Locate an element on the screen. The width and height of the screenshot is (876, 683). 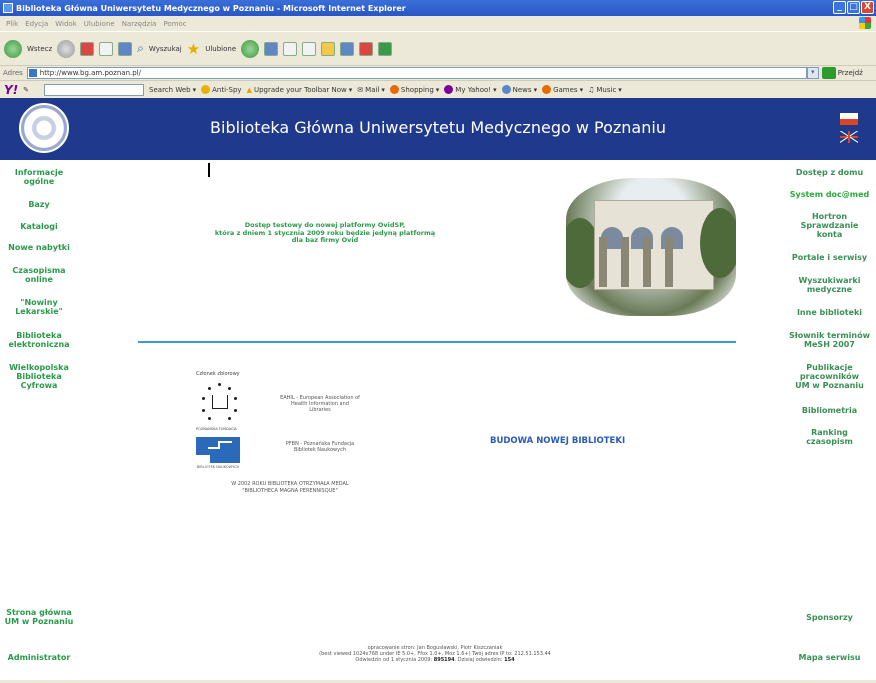
research-icon is located at coordinates (366, 48).